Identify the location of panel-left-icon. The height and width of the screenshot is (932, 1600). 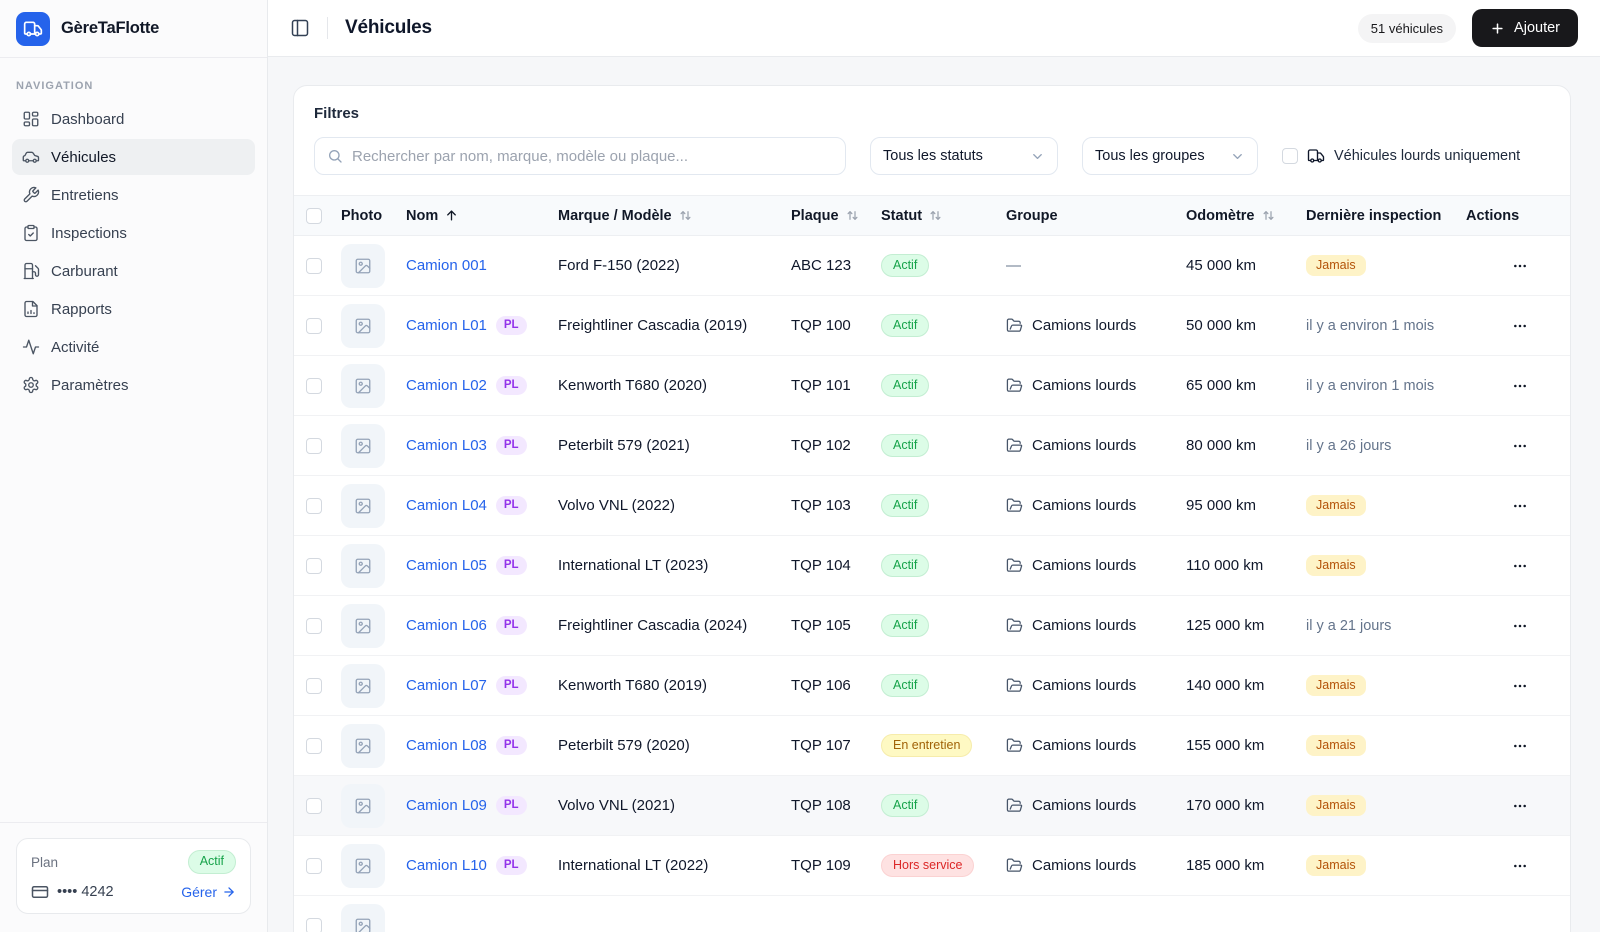
(300, 28).